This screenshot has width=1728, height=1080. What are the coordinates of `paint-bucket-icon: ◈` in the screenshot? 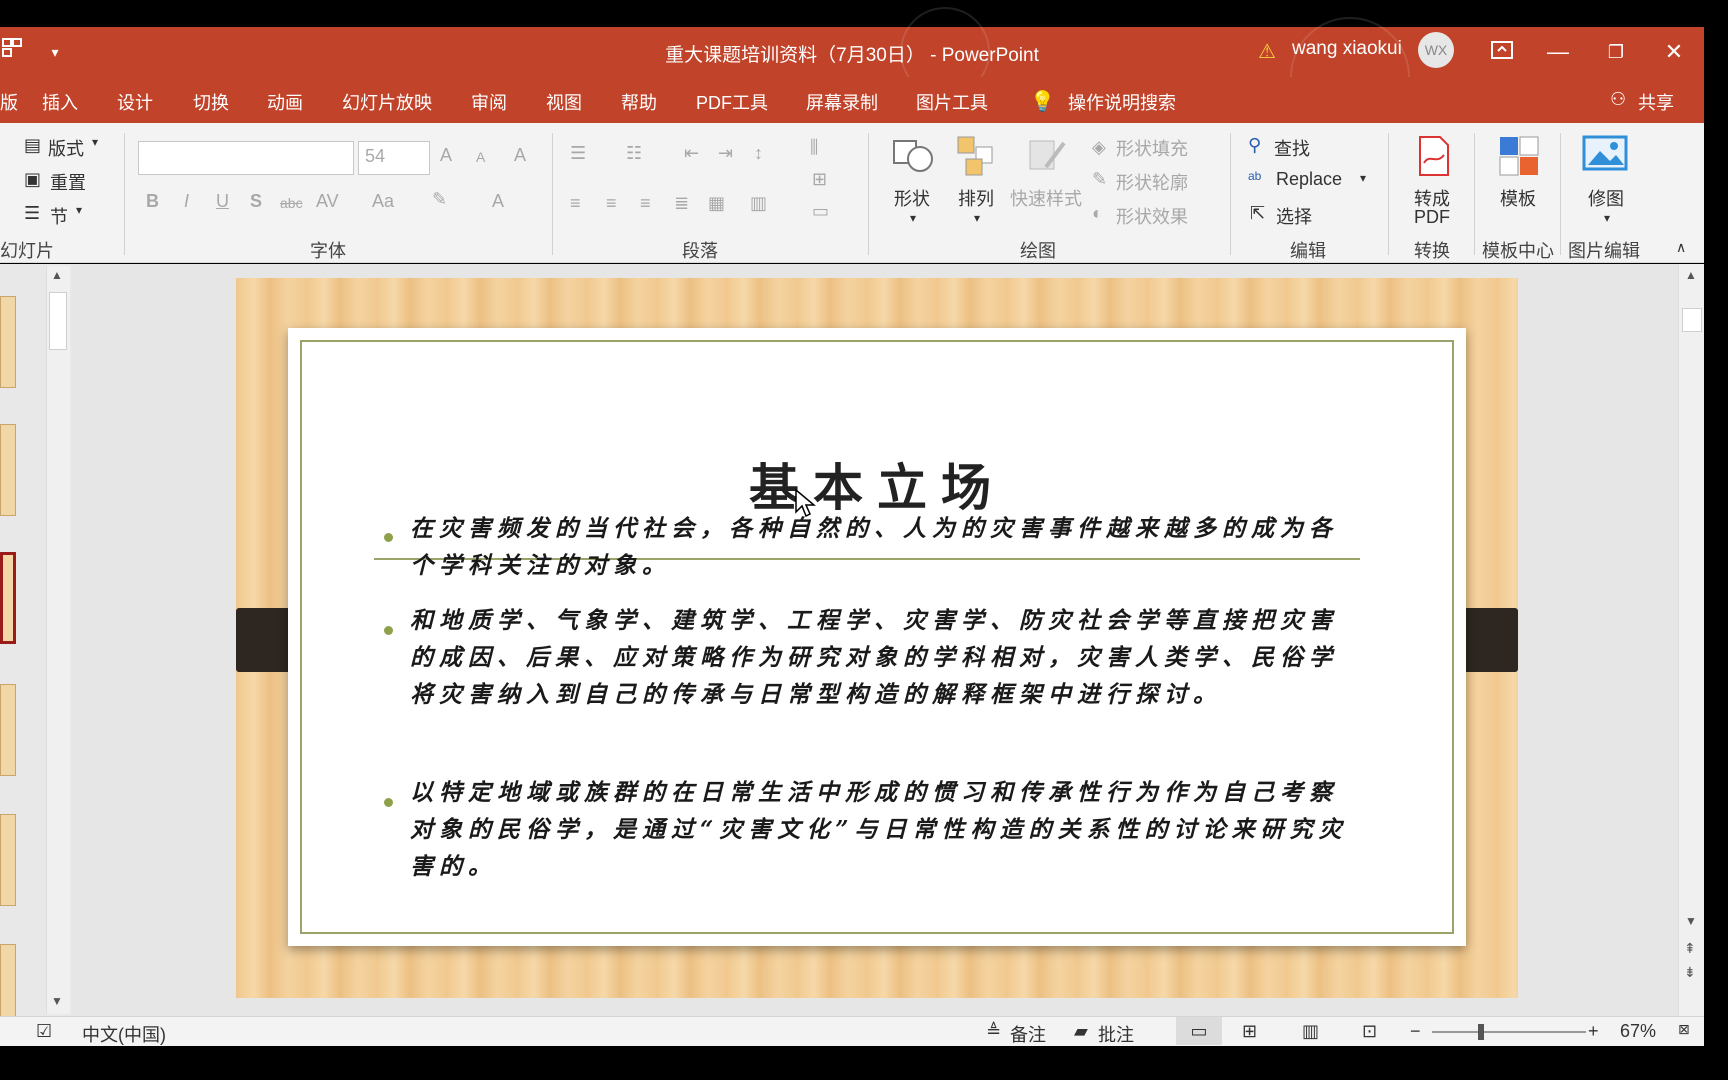 It's located at (1099, 147).